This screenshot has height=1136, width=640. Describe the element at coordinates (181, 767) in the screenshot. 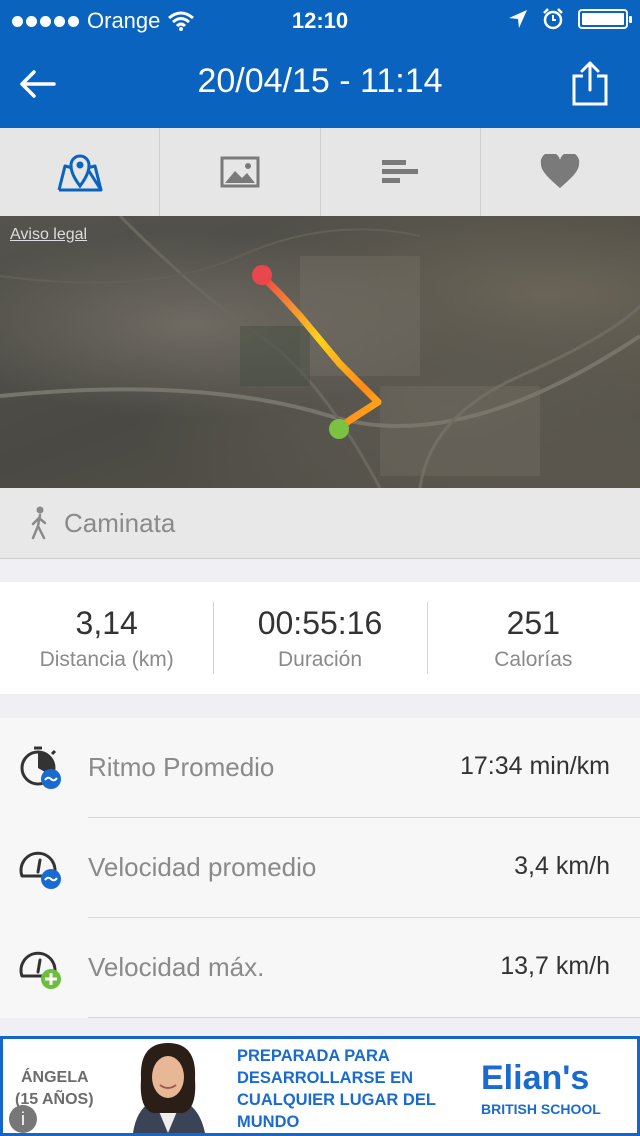

I see `metric-name: Ritmo Promedio` at that location.